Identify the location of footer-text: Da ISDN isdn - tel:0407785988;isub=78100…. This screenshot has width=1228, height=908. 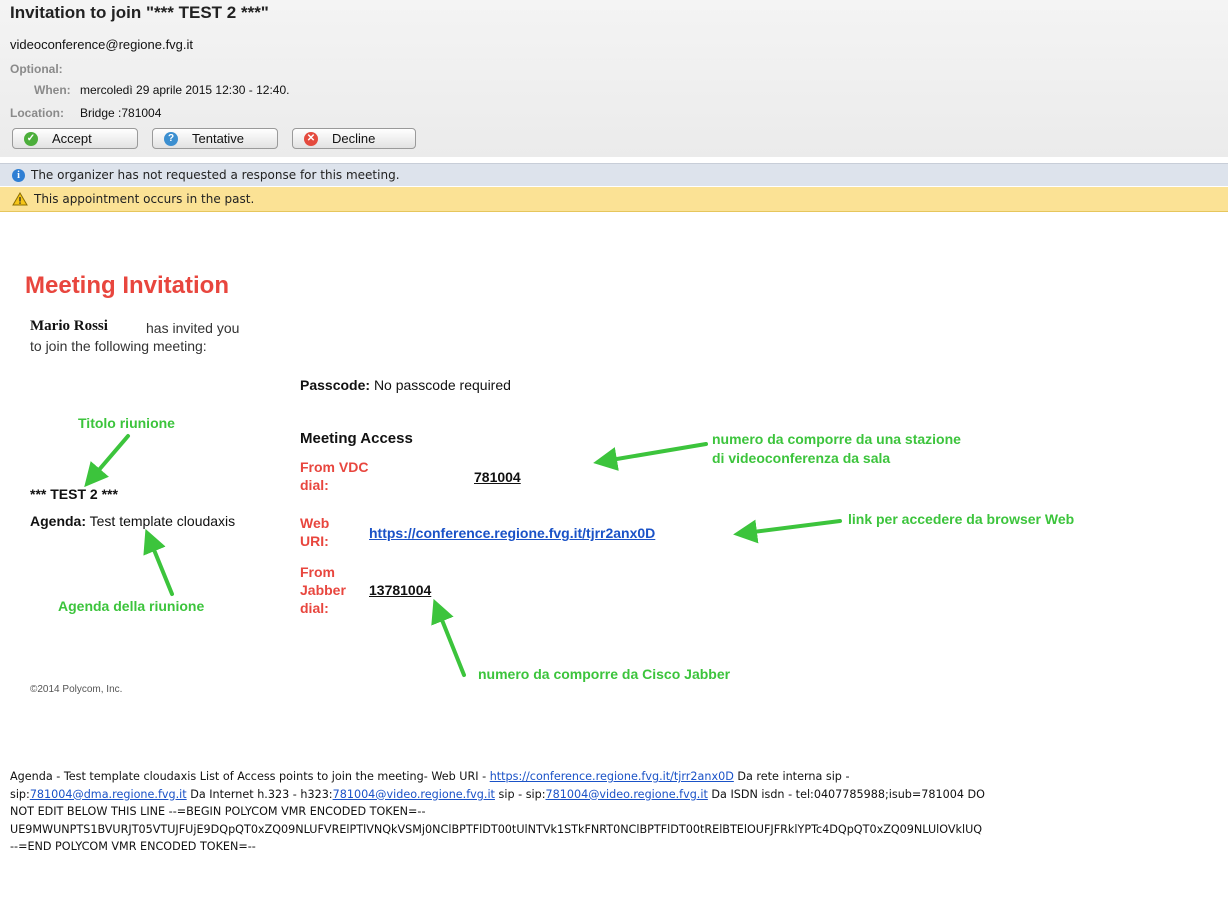
(846, 794).